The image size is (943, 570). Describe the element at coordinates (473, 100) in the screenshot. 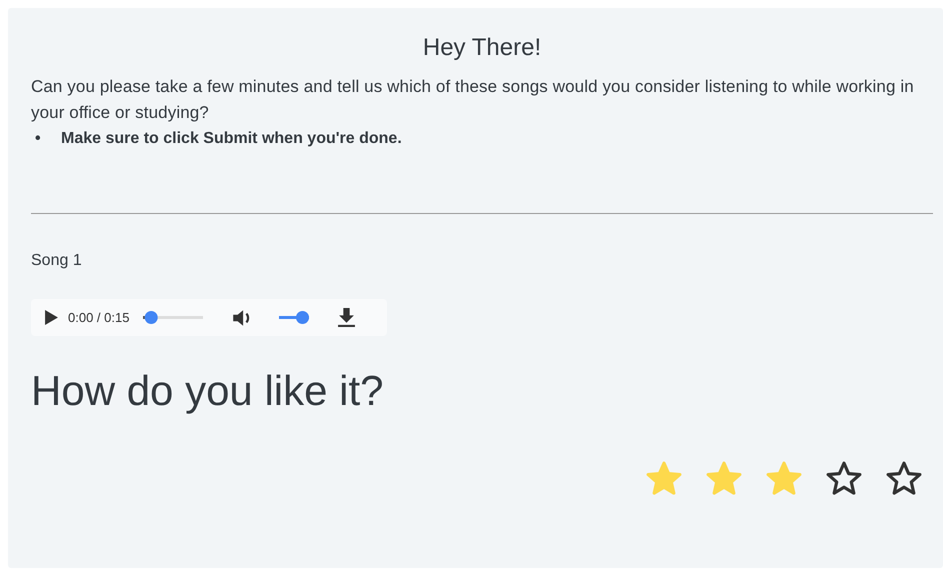

I see `intro-text: Can you please take a few minutes and tell us which of these songs would you consider listening to while working in your office or studying?` at that location.